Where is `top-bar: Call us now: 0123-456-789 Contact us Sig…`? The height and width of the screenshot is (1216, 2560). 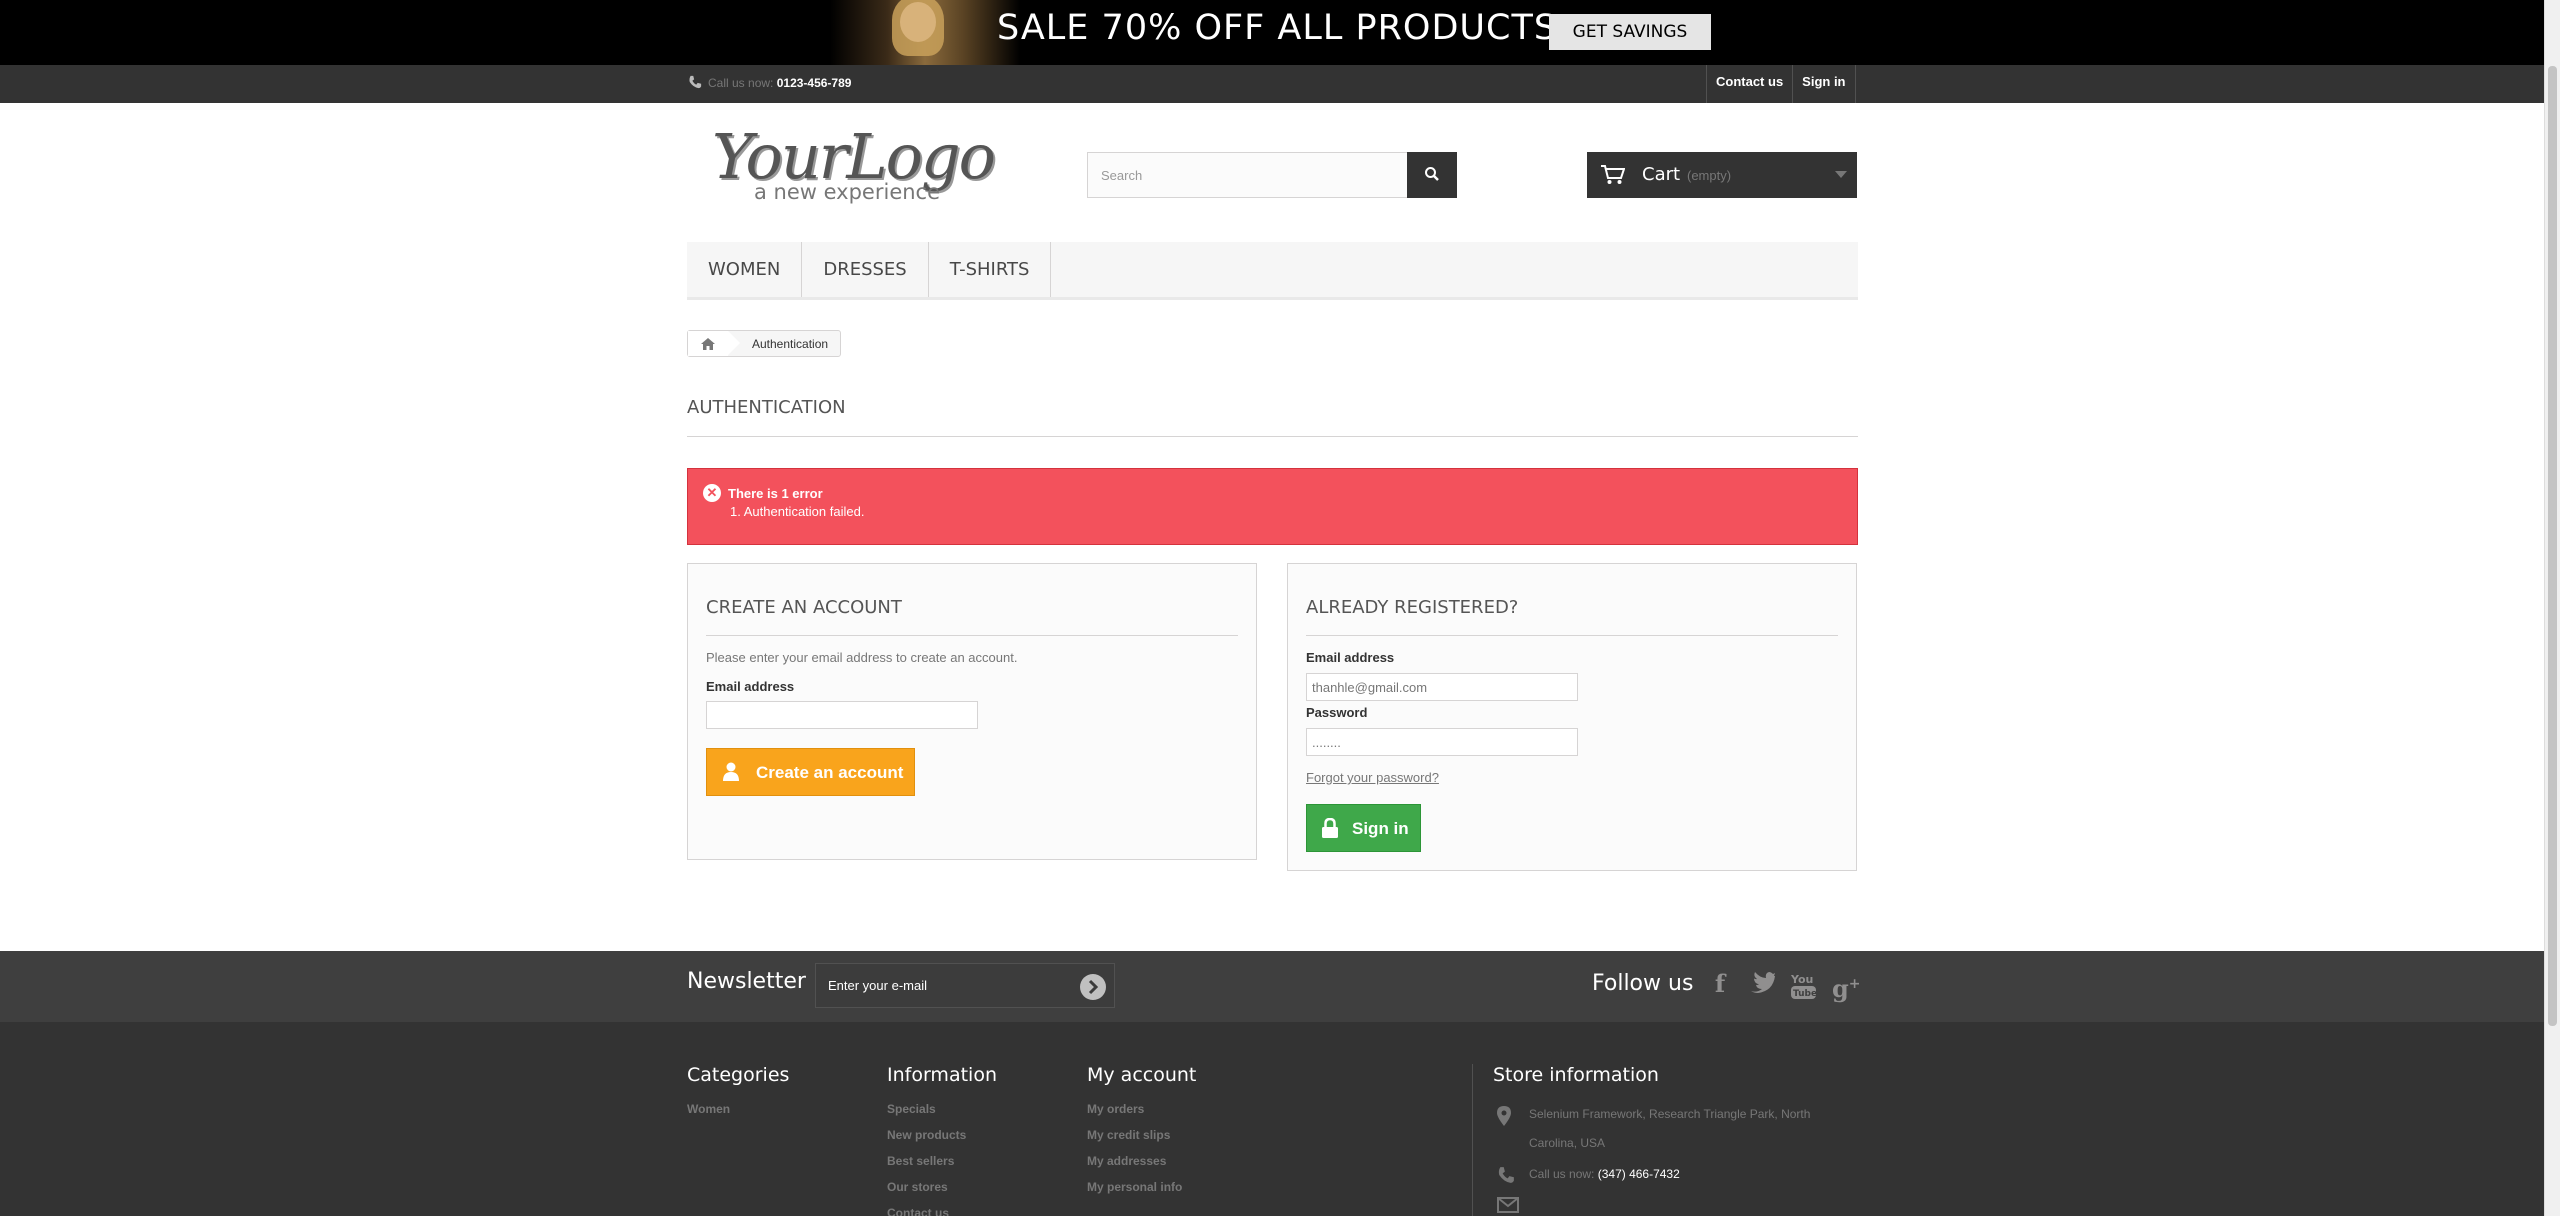 top-bar: Call us now: 0123-456-789 Contact us Sig… is located at coordinates (1272, 84).